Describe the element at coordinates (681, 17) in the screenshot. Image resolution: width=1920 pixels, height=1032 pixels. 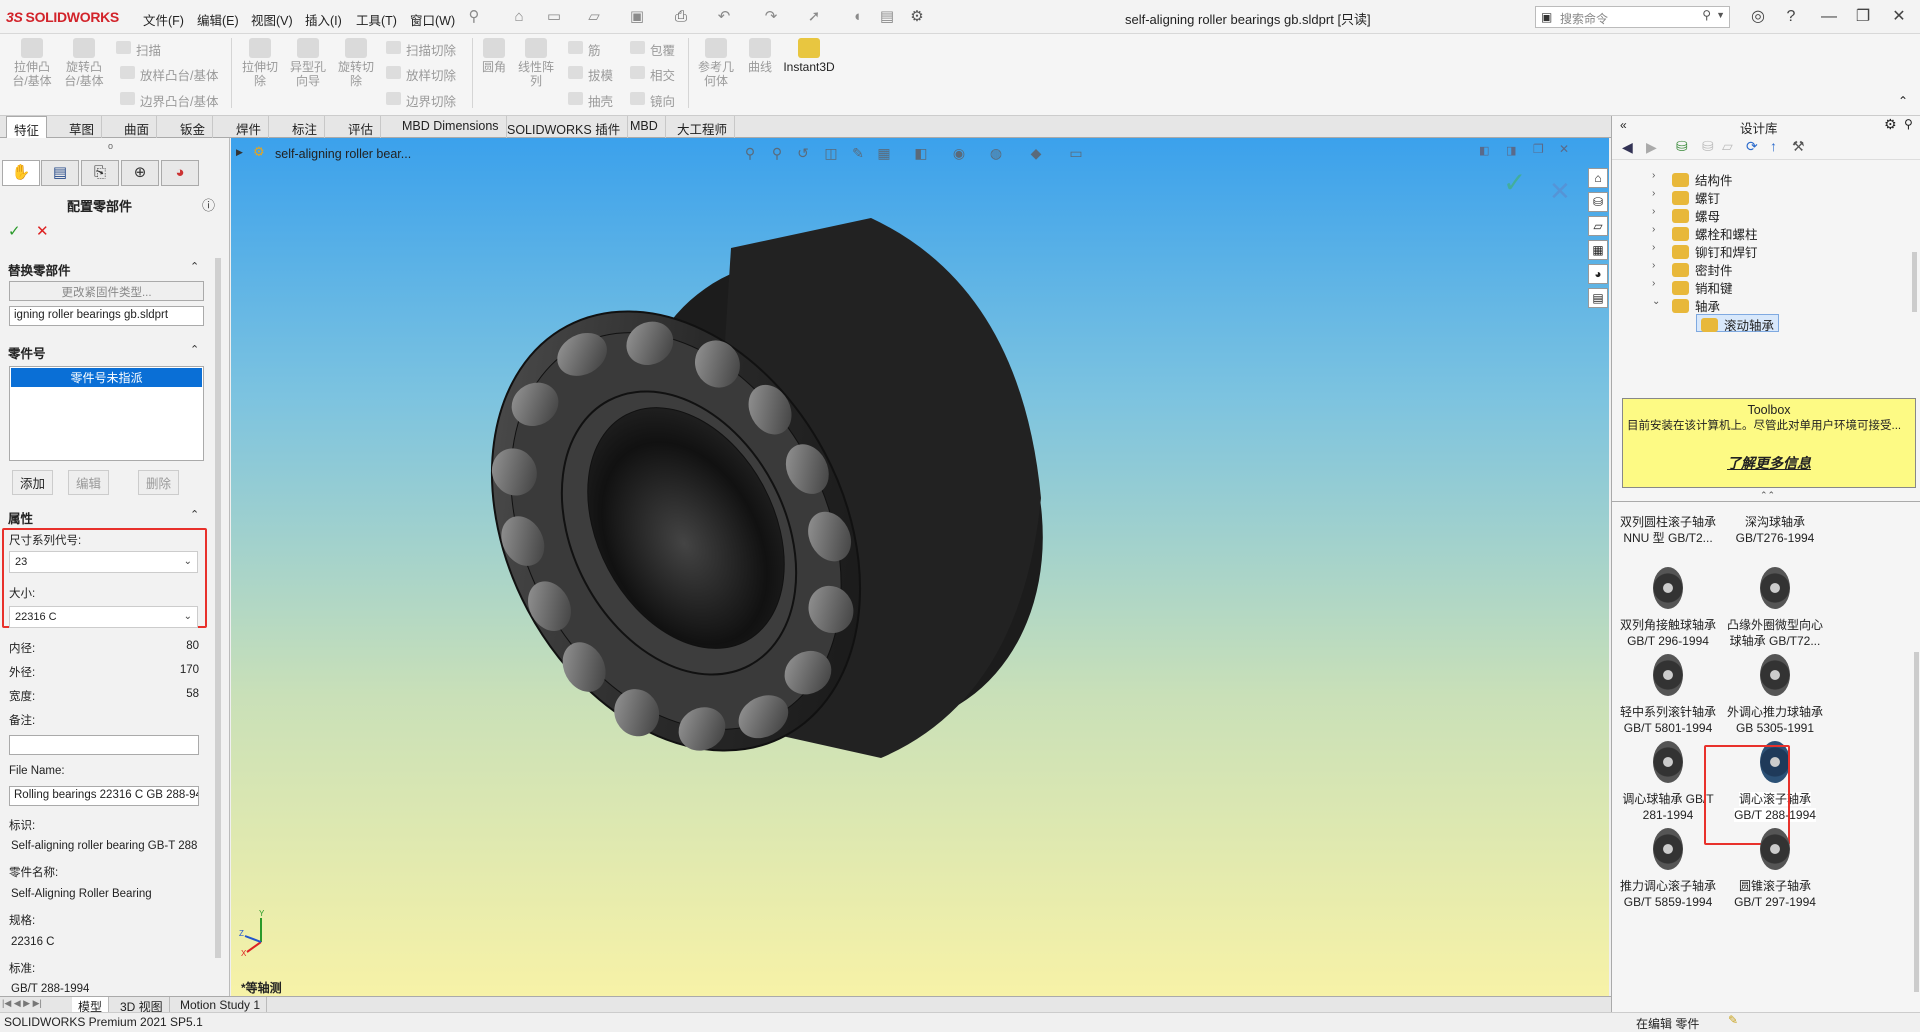
I see `print-icon: ⎙` at that location.